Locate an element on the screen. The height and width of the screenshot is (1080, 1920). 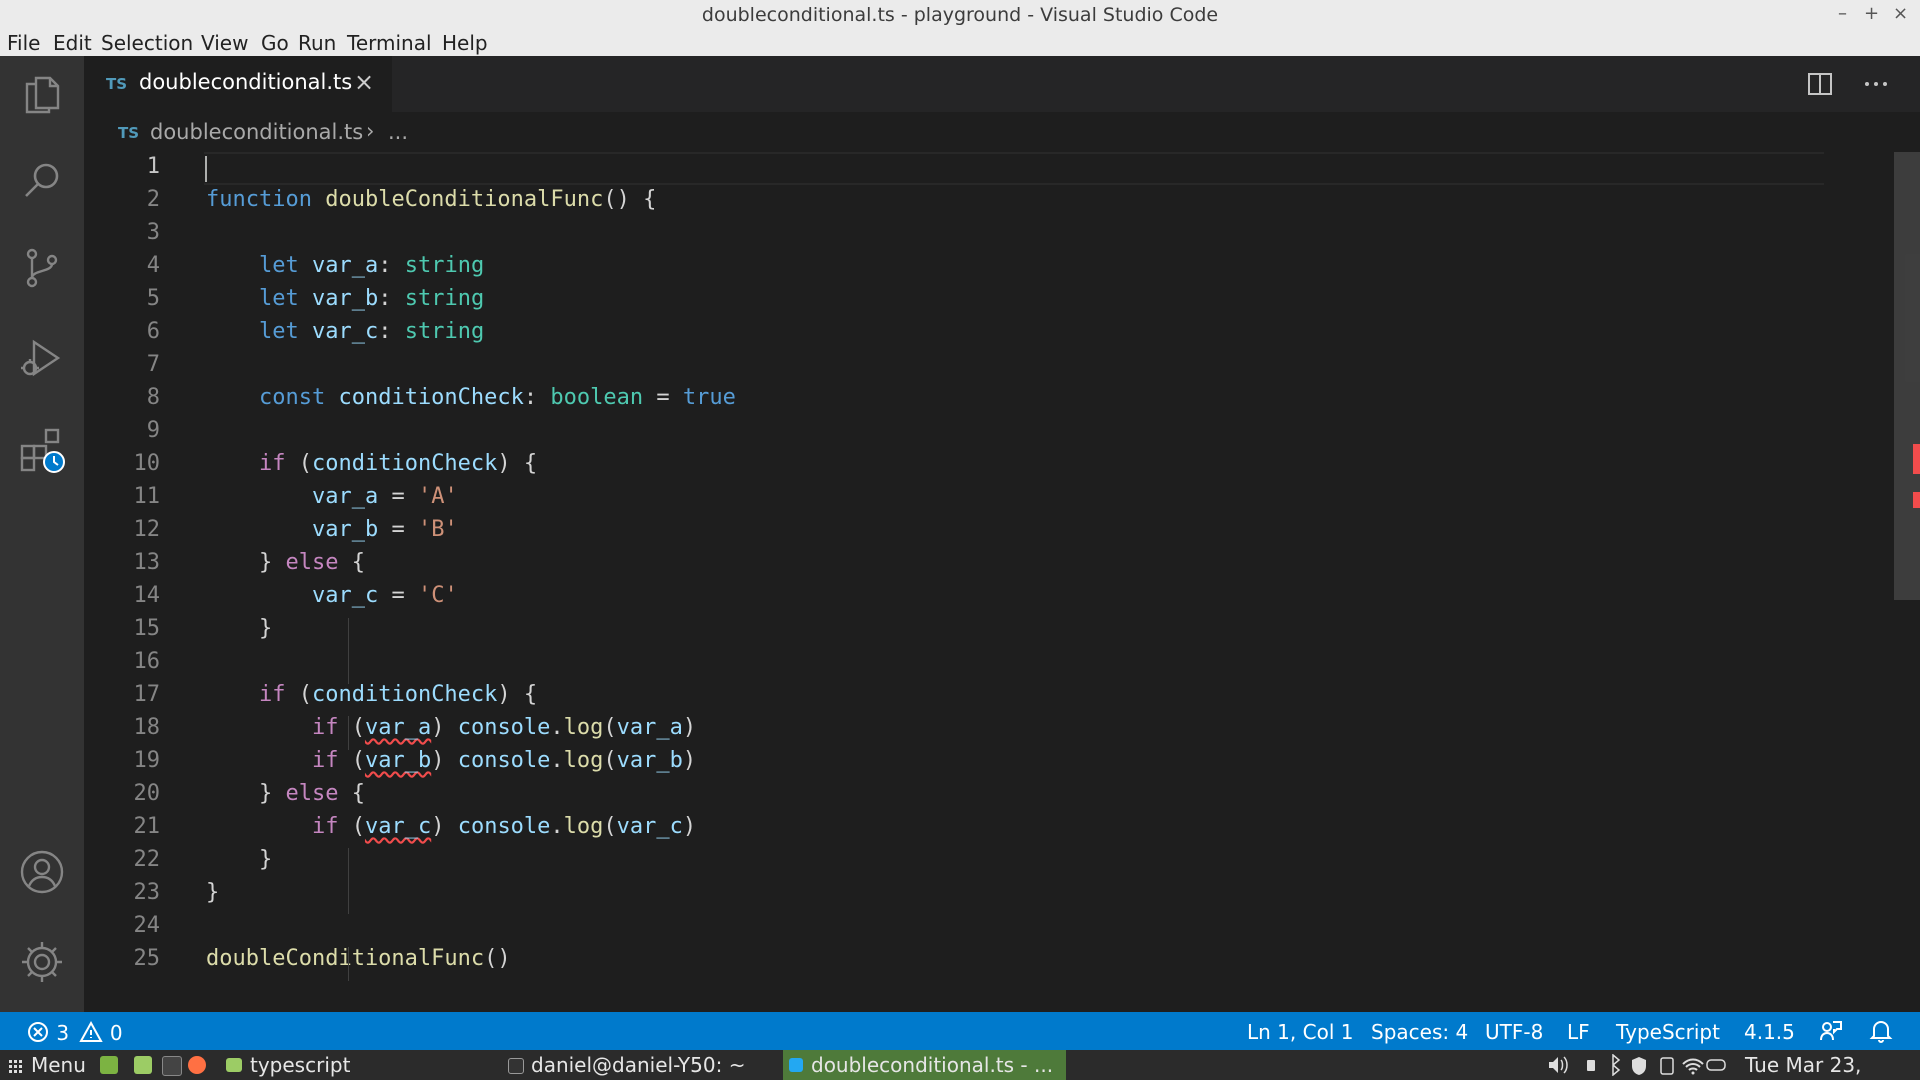
accounts-icon is located at coordinates (42, 872).